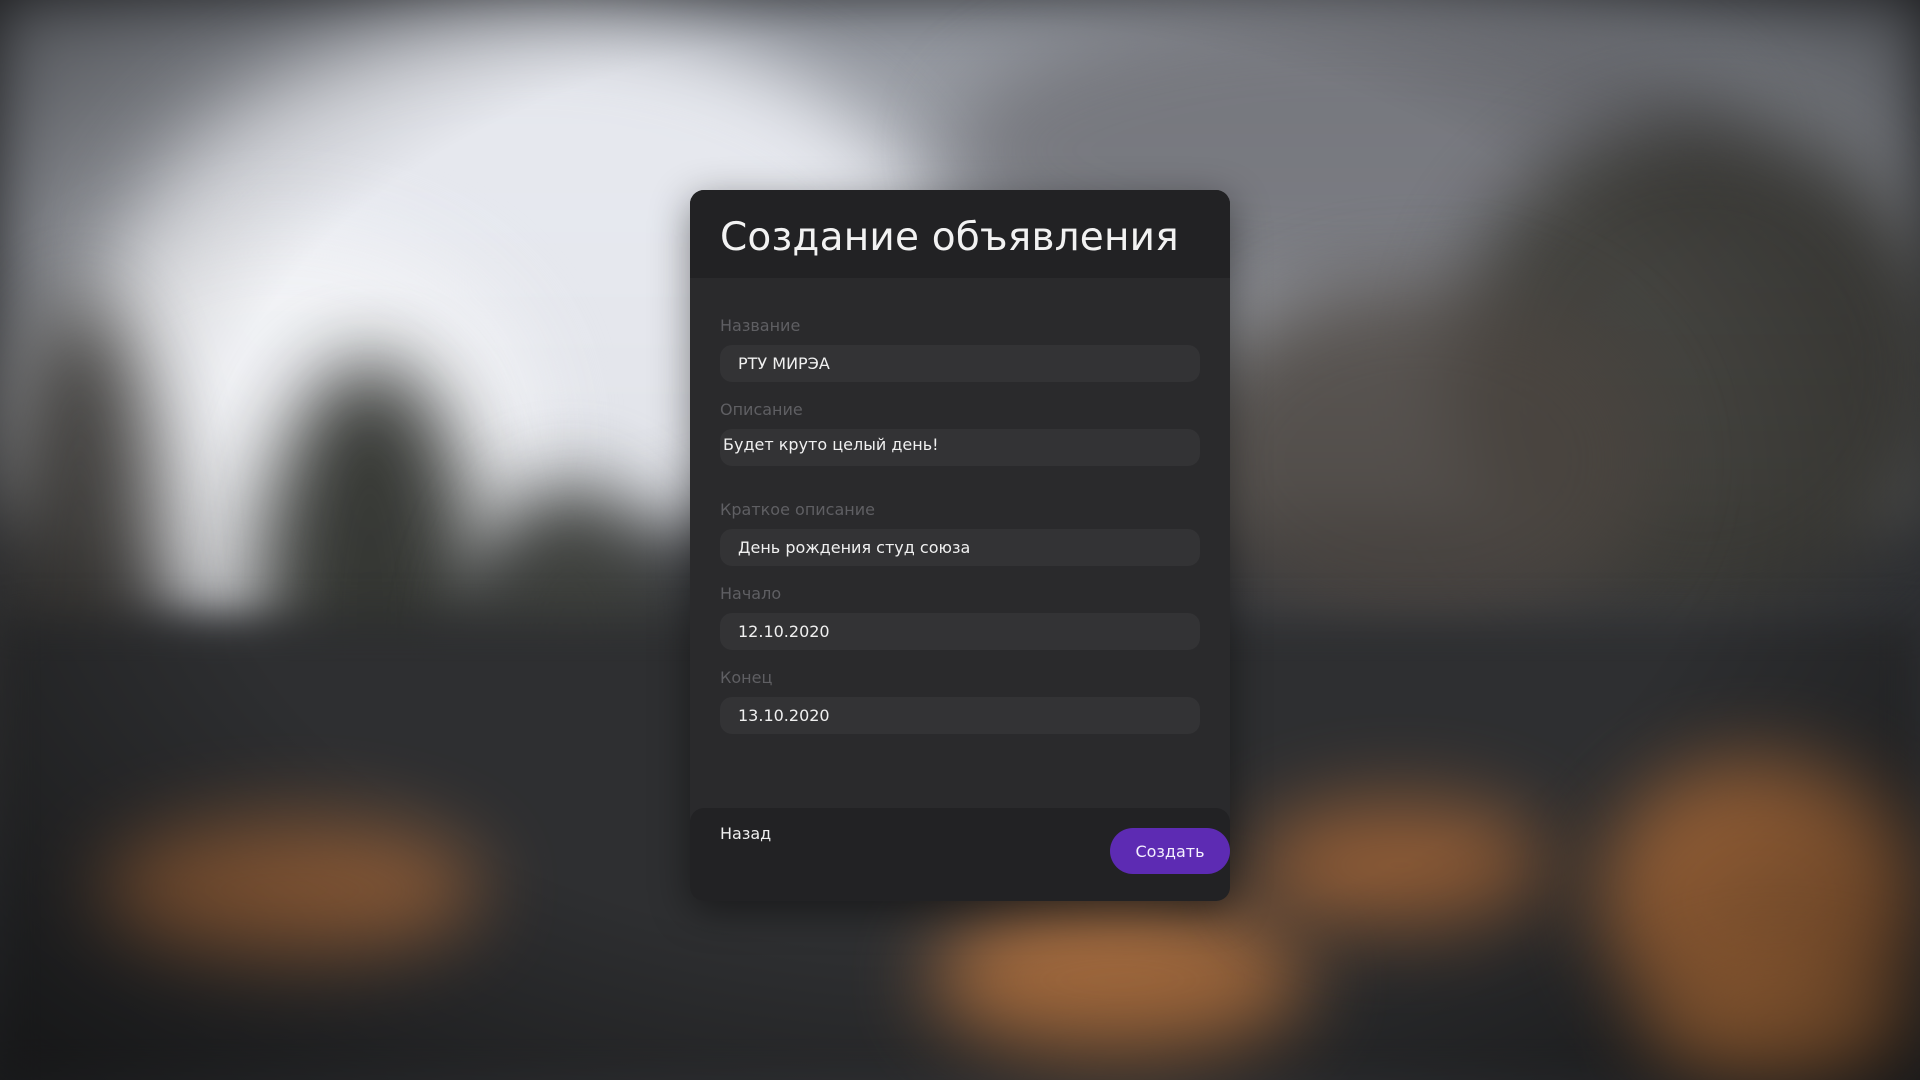  I want to click on field-name: Название, so click(960, 349).